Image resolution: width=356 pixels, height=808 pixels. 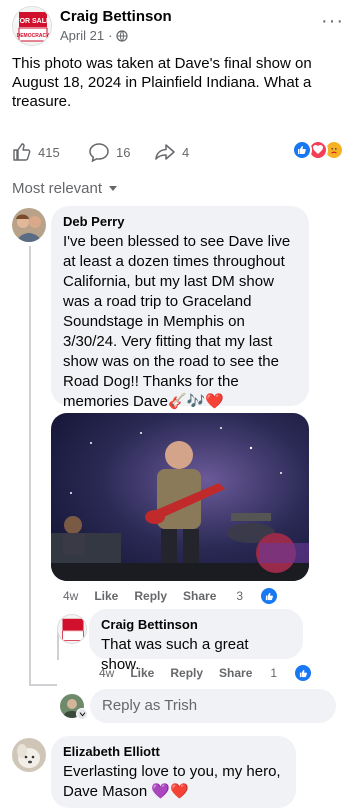 What do you see at coordinates (165, 152) in the screenshot?
I see `share-icon` at bounding box center [165, 152].